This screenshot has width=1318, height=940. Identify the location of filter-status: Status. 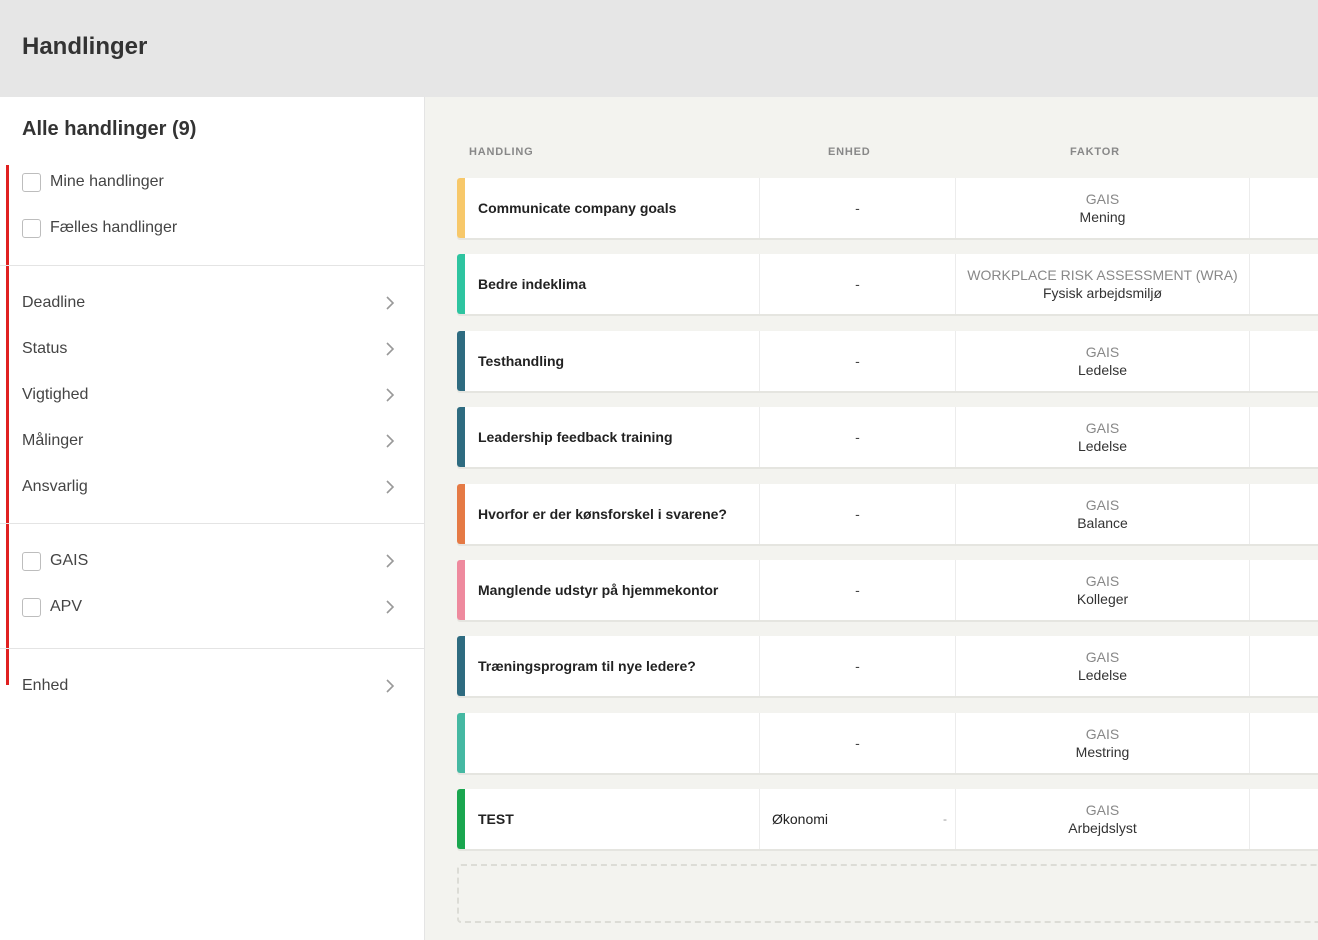
(209, 349).